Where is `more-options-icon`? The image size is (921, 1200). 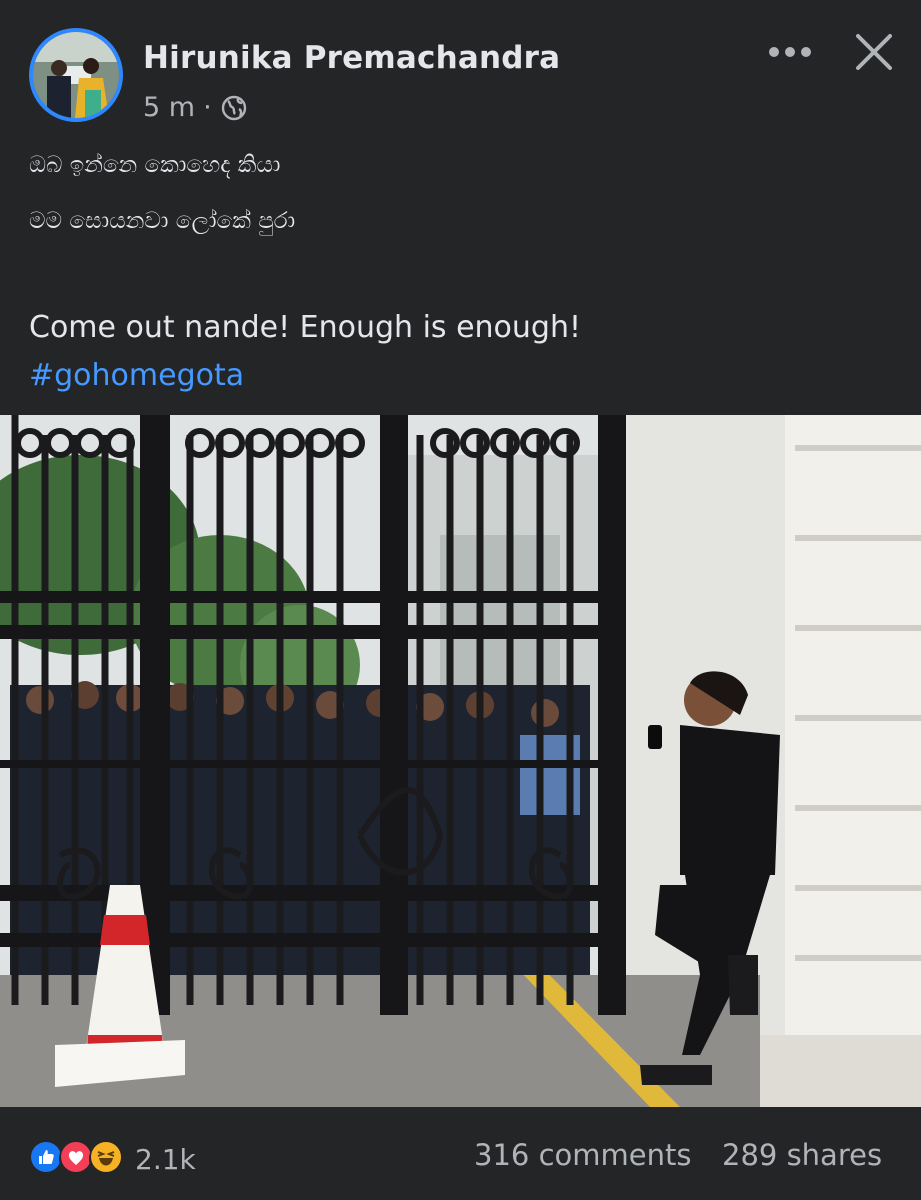 more-options-icon is located at coordinates (790, 52).